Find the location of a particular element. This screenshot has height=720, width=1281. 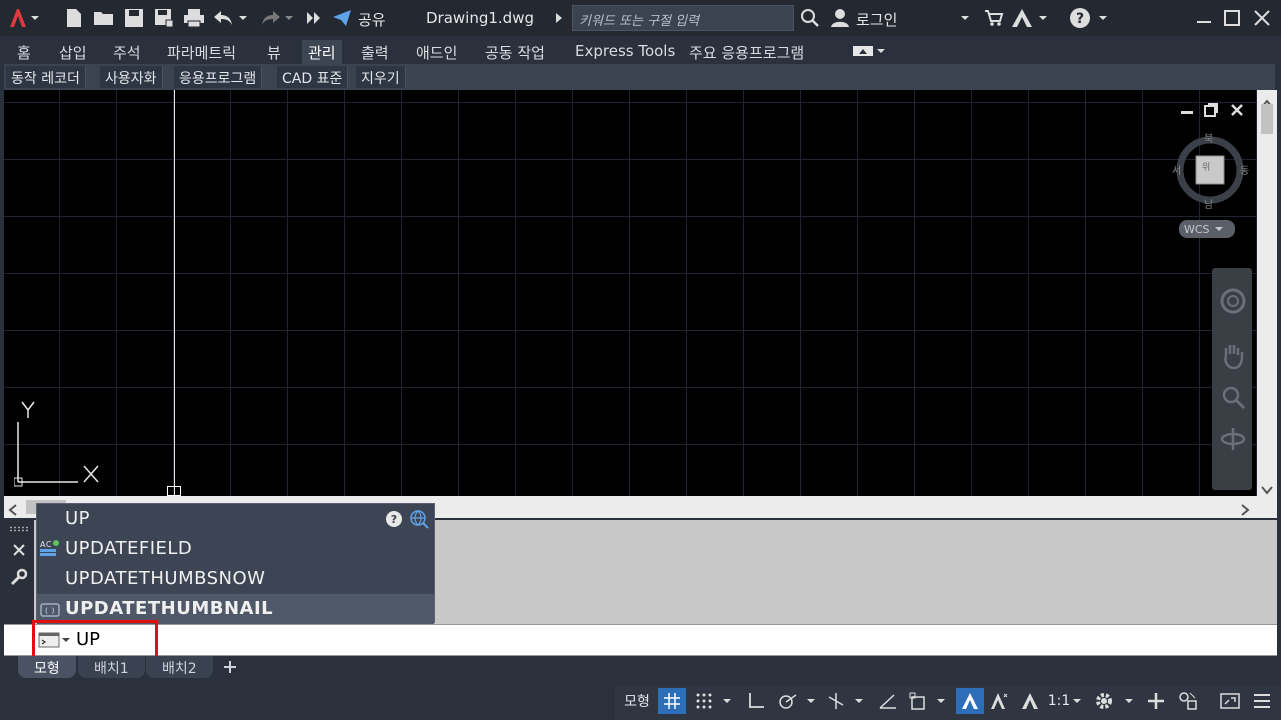

autodesk-a360-icon is located at coordinates (1022, 18).